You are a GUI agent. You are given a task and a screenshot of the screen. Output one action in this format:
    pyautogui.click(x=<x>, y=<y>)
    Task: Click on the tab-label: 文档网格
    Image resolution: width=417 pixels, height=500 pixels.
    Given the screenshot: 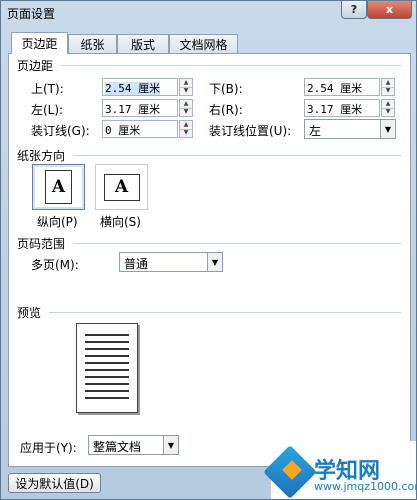 What is the action you would take?
    pyautogui.click(x=203, y=45)
    